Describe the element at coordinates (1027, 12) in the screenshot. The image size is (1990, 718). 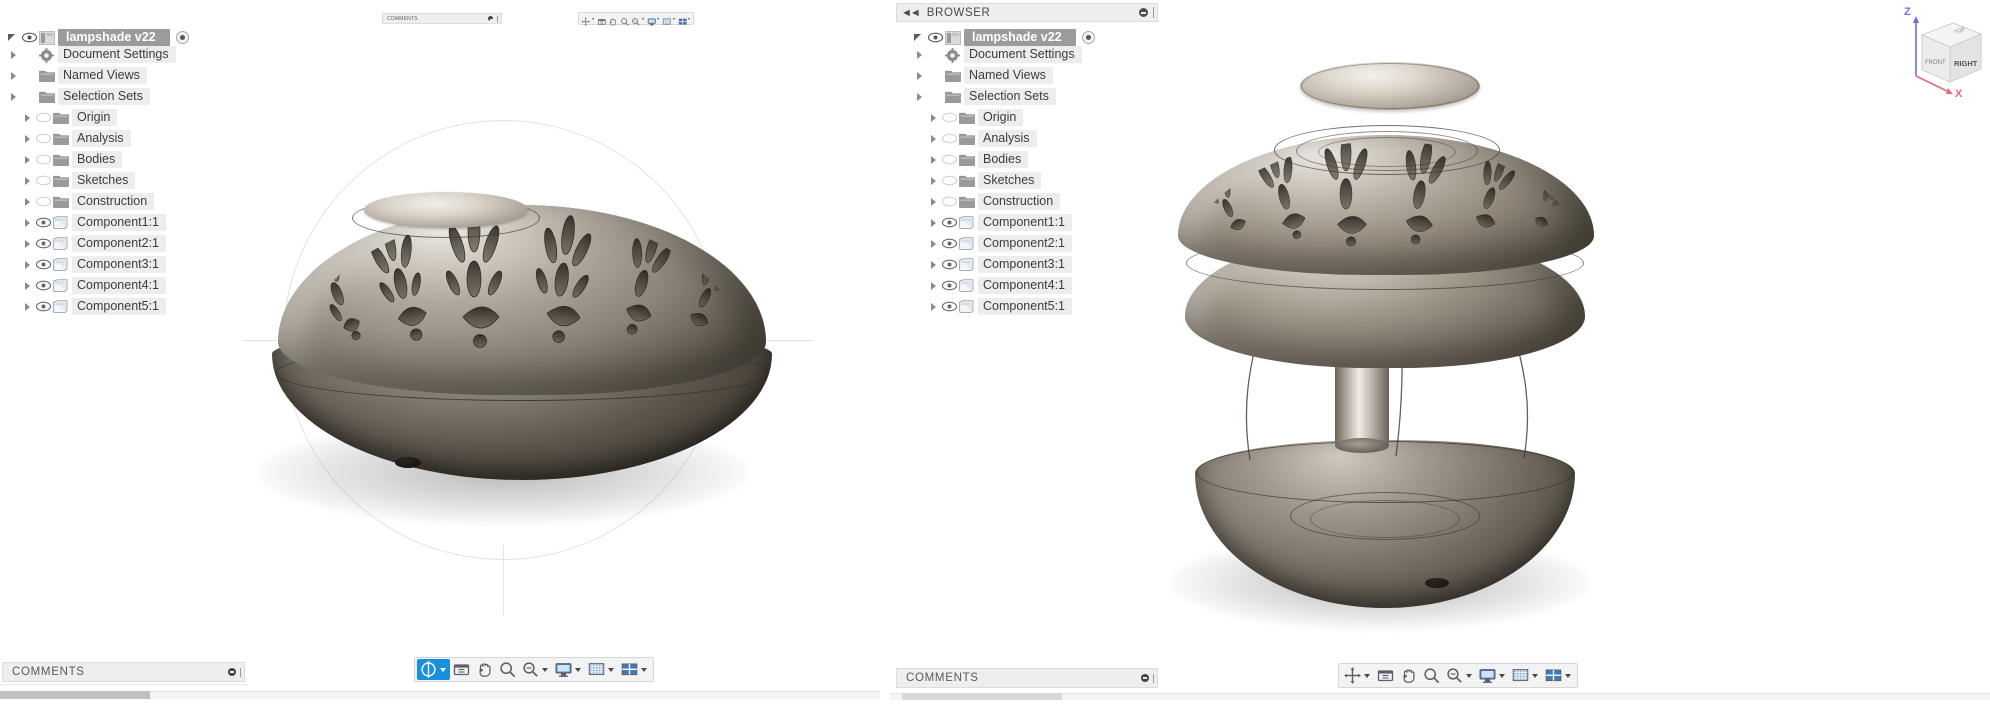
I see `browser-panel-header: ◄◄ BROWSER` at that location.